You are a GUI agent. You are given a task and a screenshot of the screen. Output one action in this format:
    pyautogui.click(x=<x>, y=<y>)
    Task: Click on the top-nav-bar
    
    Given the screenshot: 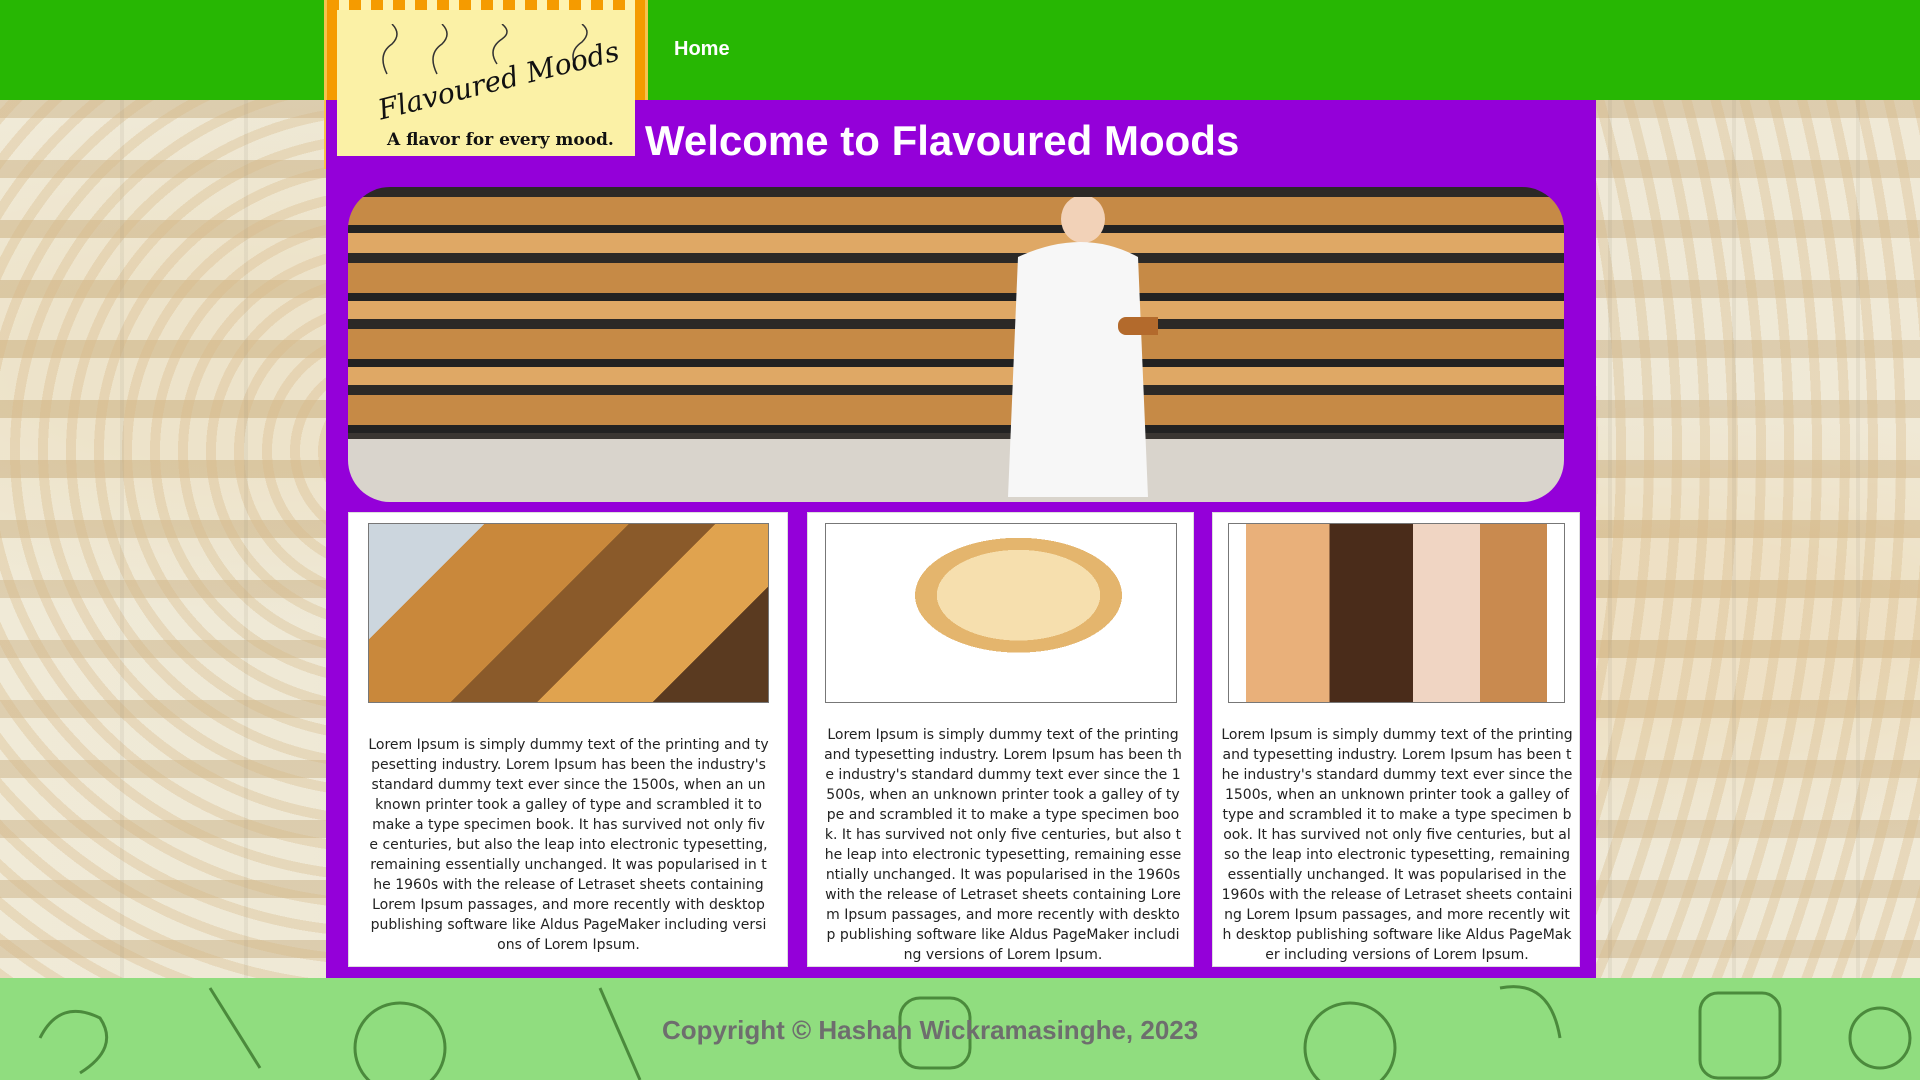 What is the action you would take?
    pyautogui.click(x=960, y=50)
    